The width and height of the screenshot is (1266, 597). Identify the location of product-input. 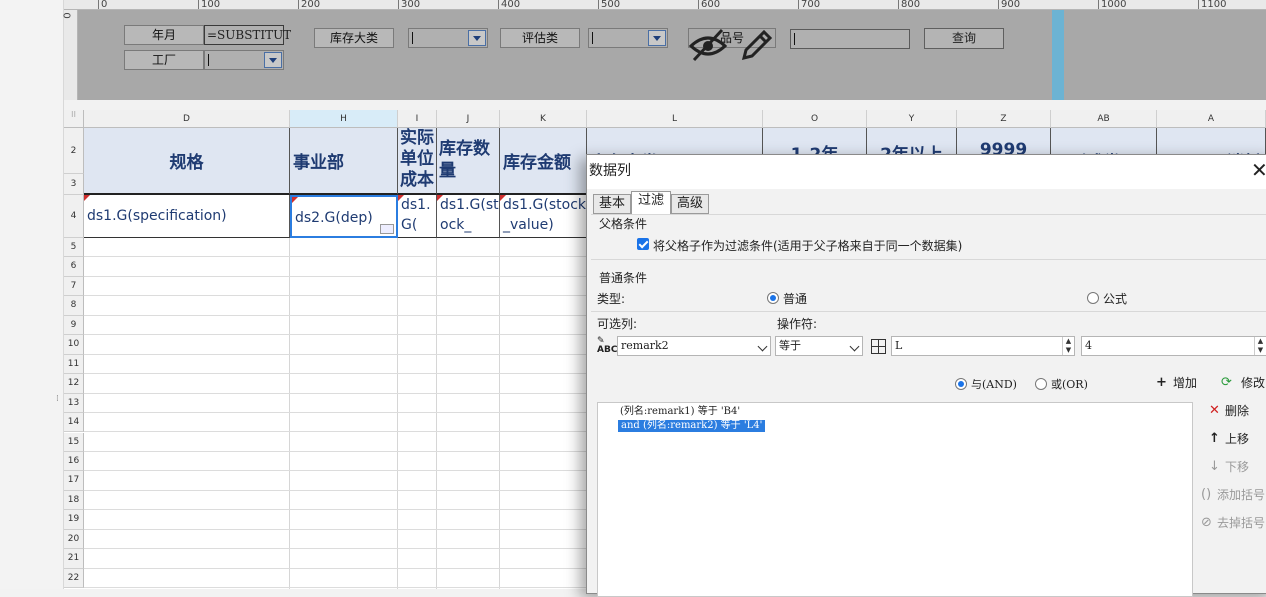
(850, 39).